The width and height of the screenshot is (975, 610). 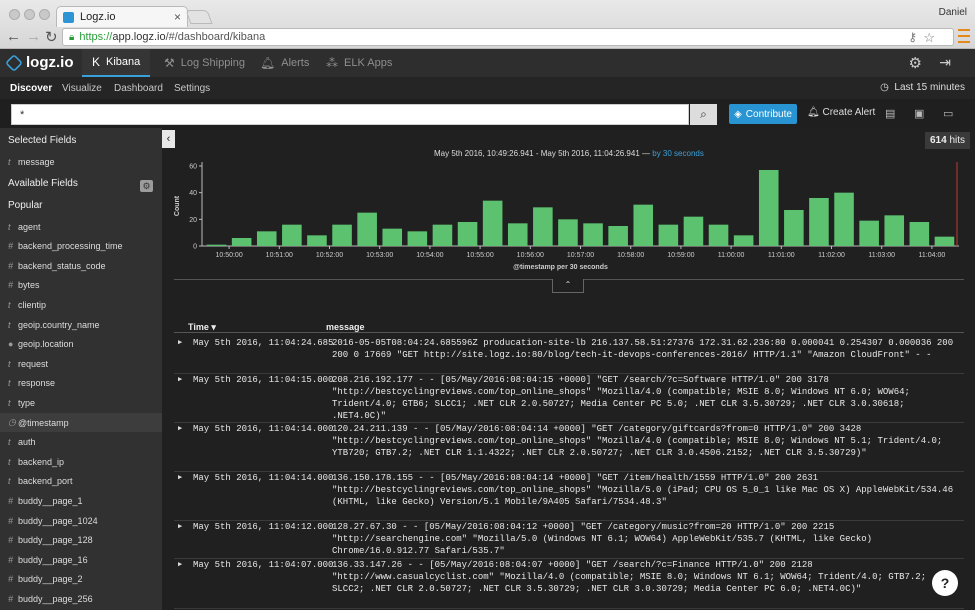 What do you see at coordinates (122, 16) in the screenshot?
I see `browser-tab: Logz.io ×` at bounding box center [122, 16].